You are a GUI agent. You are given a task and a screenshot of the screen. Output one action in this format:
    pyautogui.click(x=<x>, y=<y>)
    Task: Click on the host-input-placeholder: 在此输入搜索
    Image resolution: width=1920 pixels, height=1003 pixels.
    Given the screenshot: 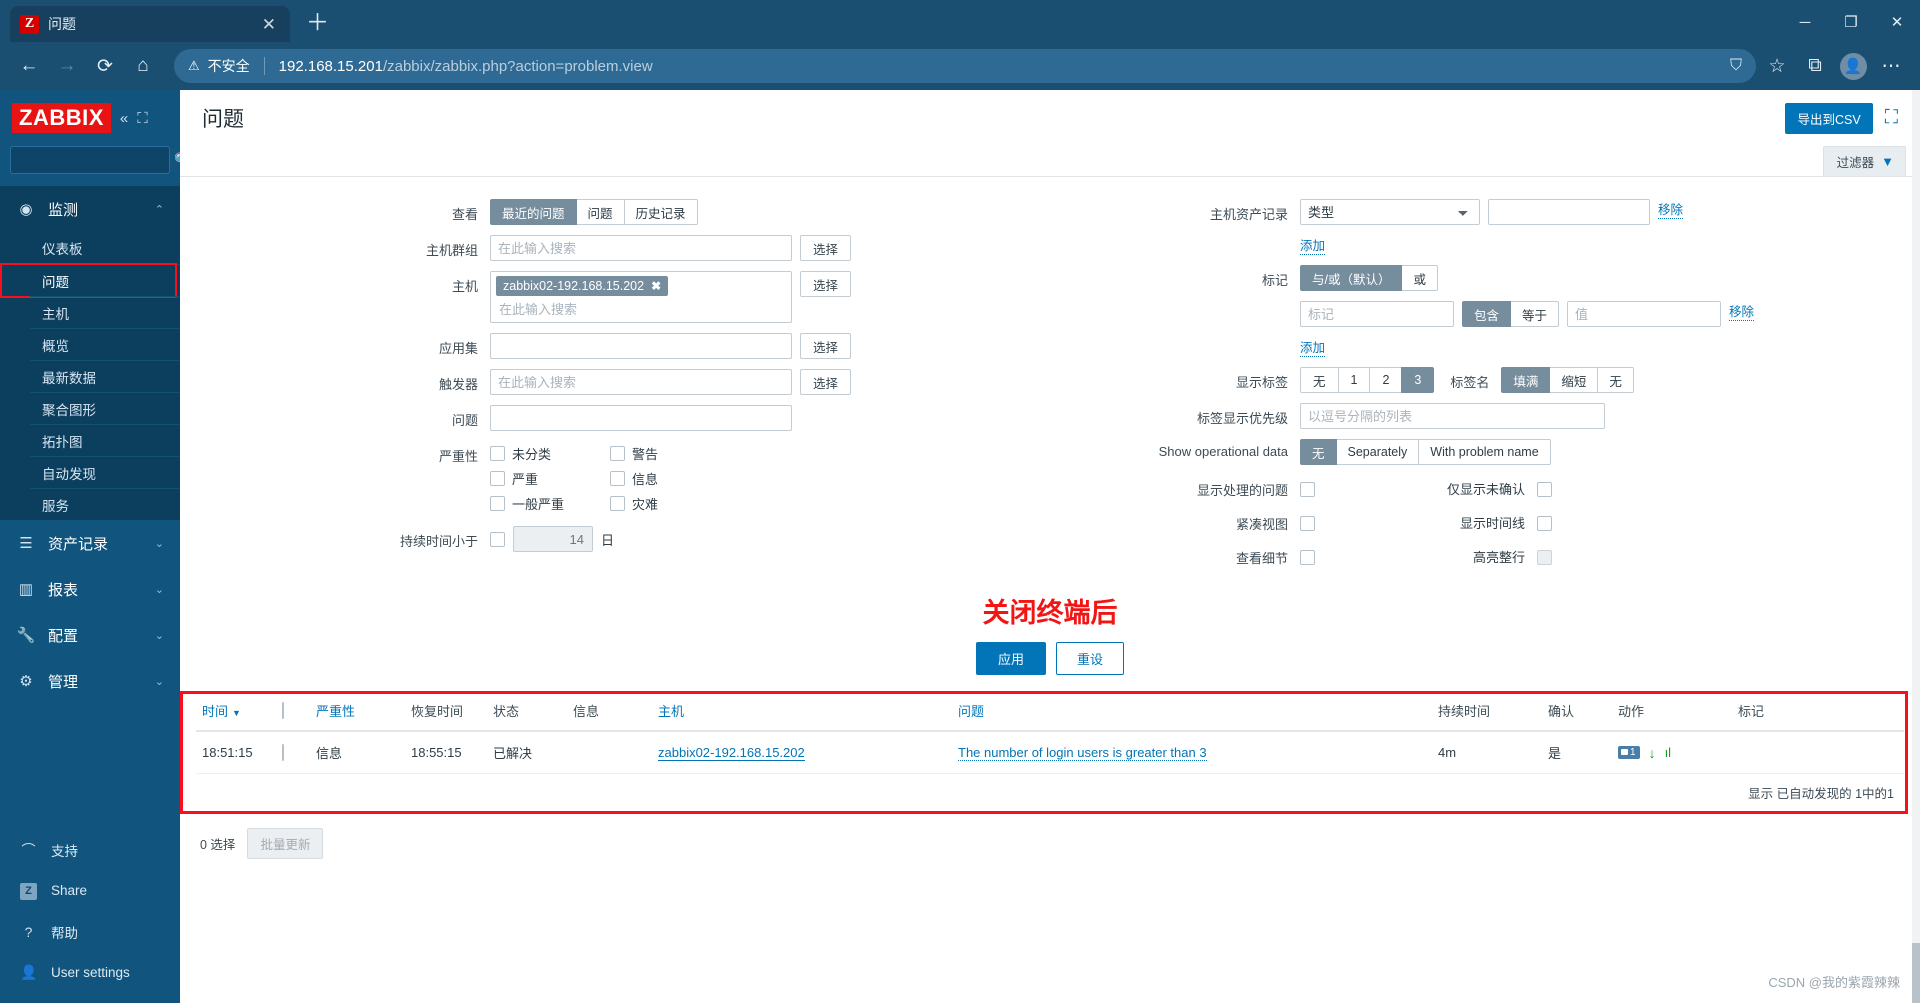 What is the action you would take?
    pyautogui.click(x=641, y=307)
    